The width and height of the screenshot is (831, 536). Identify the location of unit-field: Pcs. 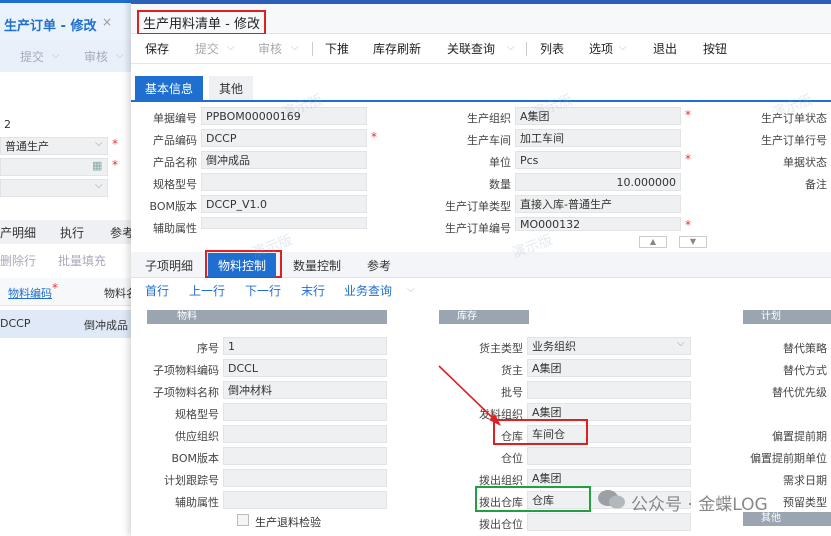
(598, 160).